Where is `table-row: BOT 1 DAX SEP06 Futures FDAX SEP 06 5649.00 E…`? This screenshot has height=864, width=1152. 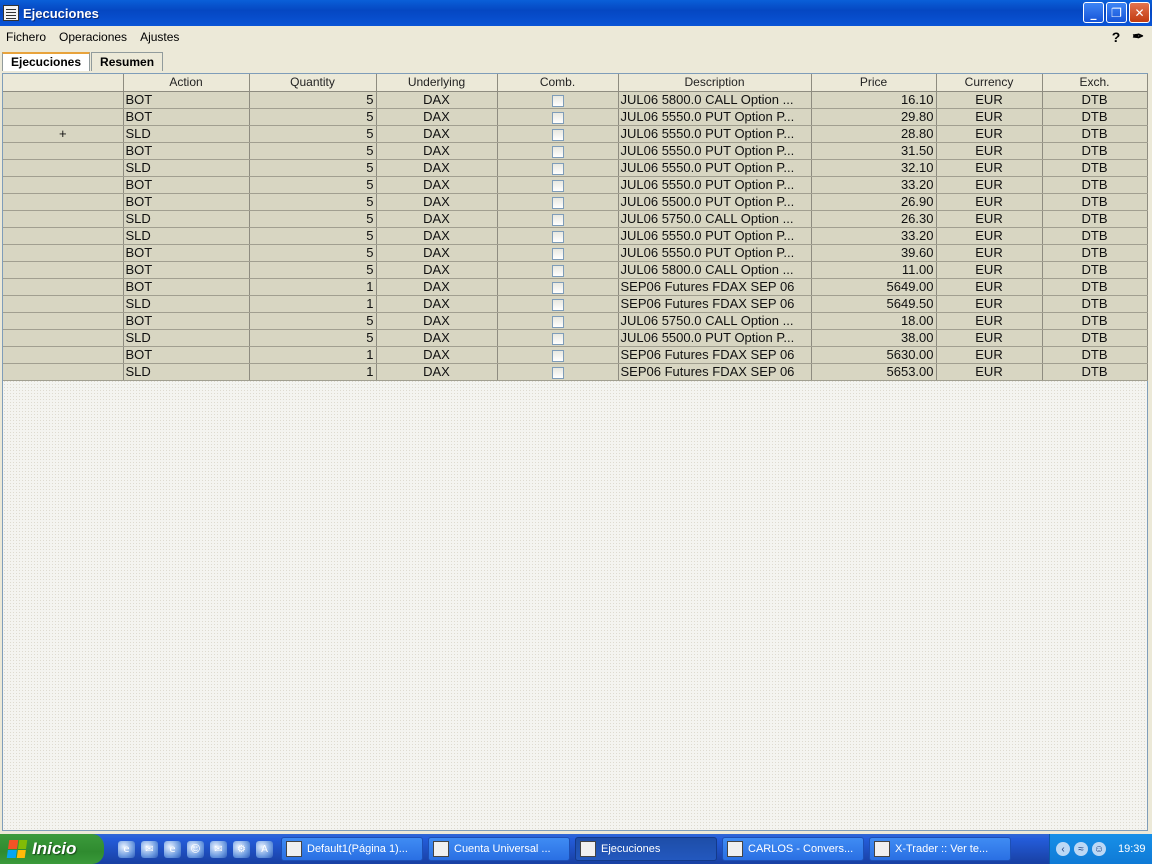 table-row: BOT 1 DAX SEP06 Futures FDAX SEP 06 5649.00 E… is located at coordinates (575, 287).